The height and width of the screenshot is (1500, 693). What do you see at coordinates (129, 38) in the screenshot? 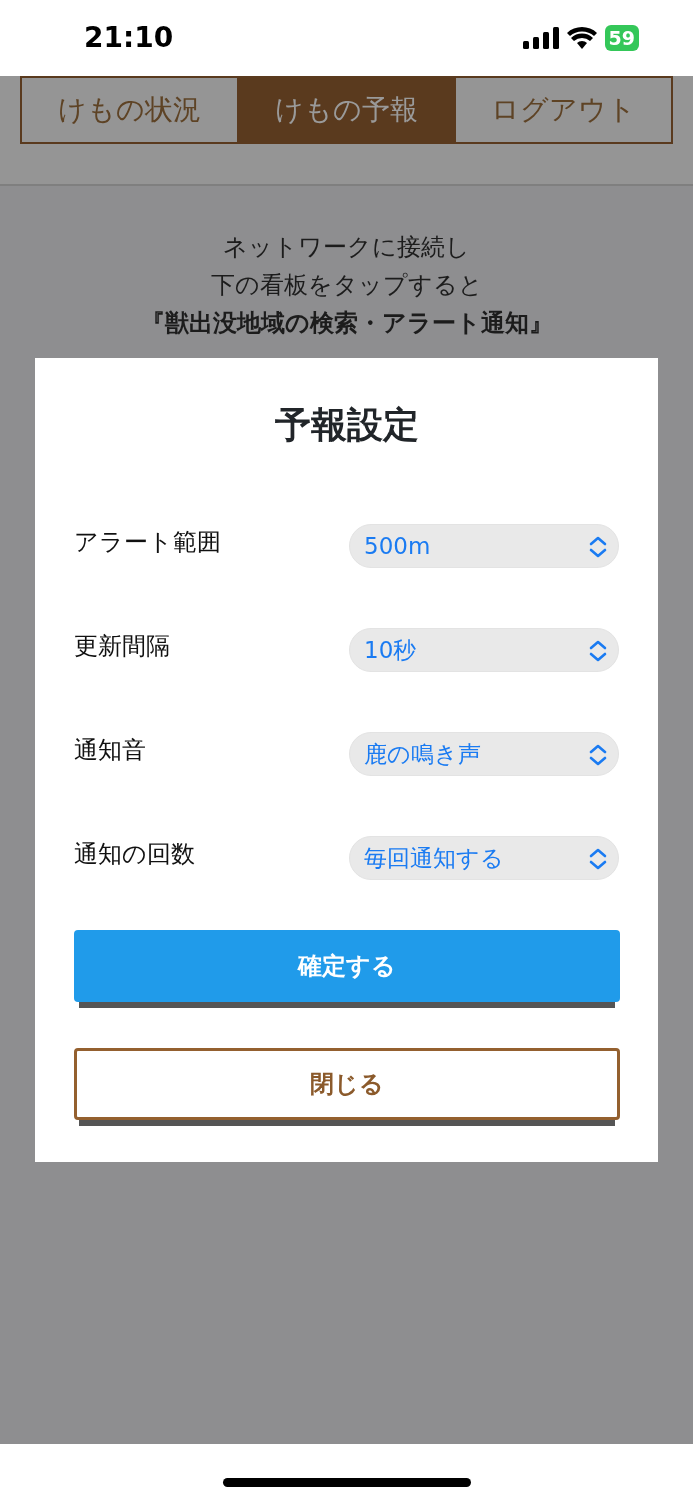
I see `clock-time: 21:10` at bounding box center [129, 38].